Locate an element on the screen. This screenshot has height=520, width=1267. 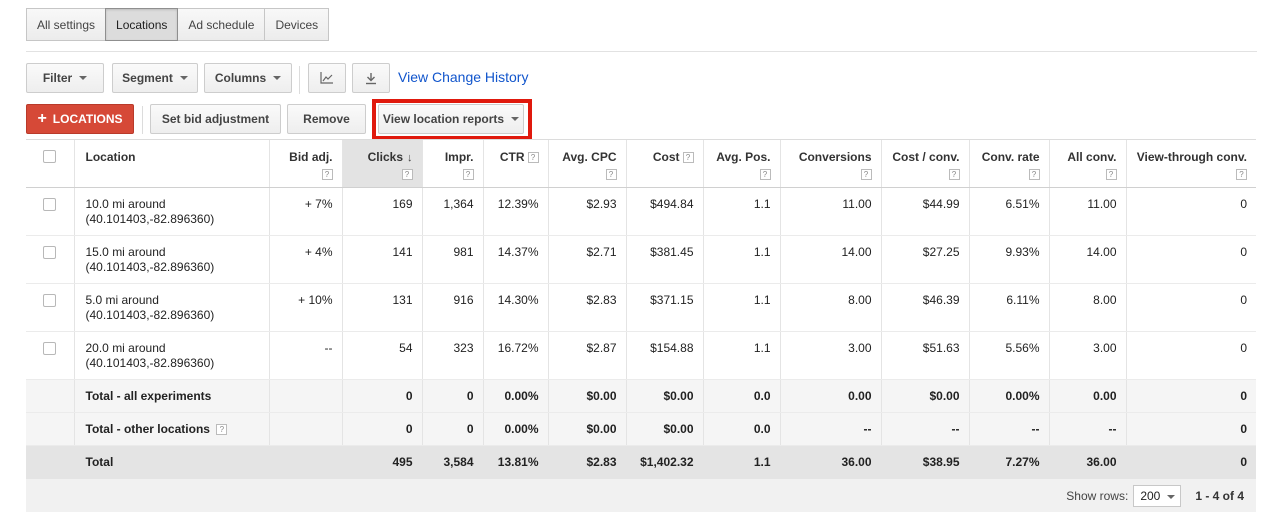
col-header-all-conv: All conv.? is located at coordinates (1087, 163).